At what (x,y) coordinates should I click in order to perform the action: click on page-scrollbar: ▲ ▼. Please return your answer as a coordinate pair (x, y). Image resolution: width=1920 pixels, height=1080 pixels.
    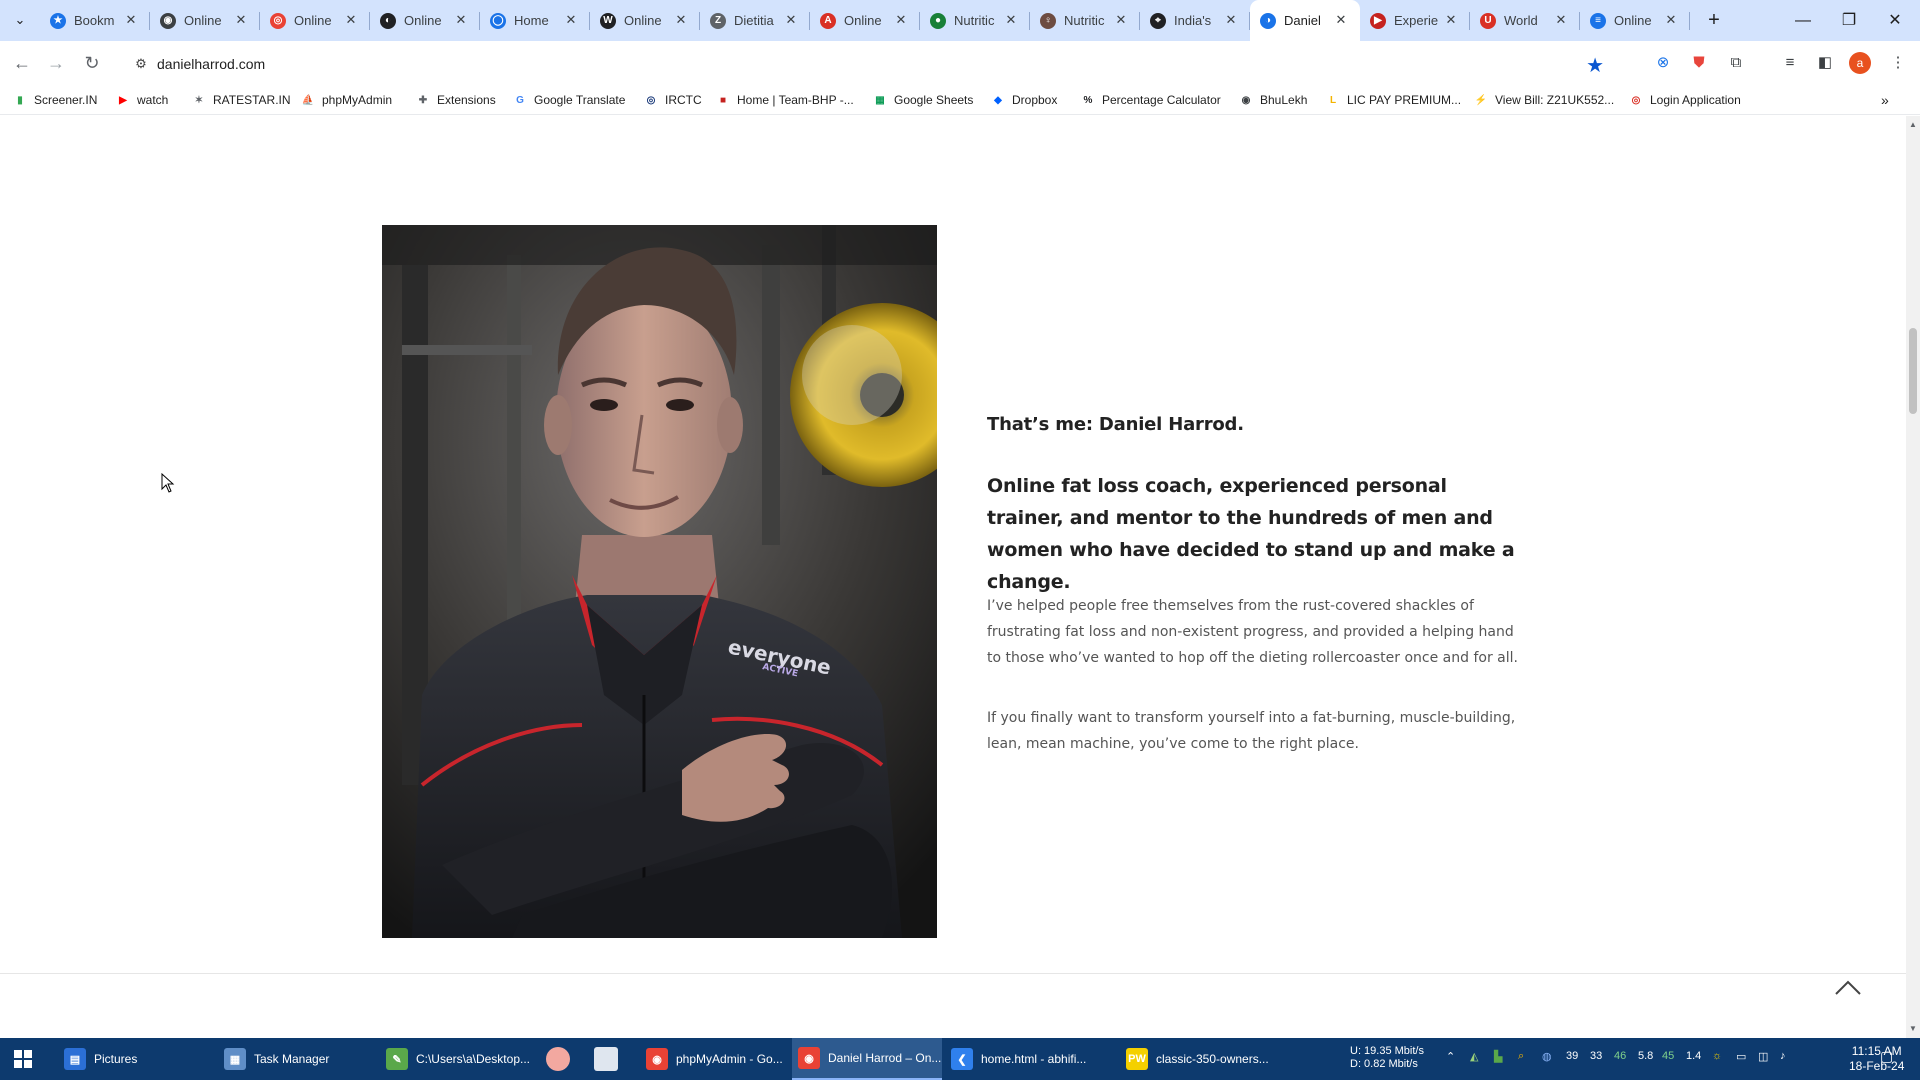
    Looking at the image, I should click on (1913, 577).